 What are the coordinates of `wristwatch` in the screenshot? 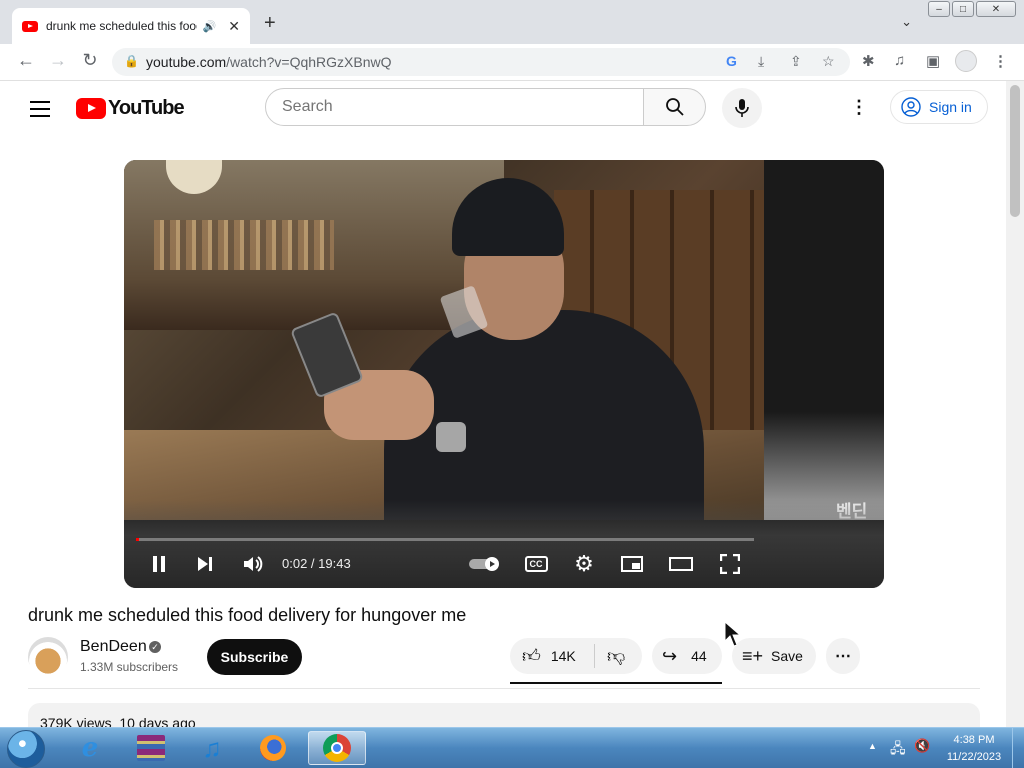 It's located at (451, 437).